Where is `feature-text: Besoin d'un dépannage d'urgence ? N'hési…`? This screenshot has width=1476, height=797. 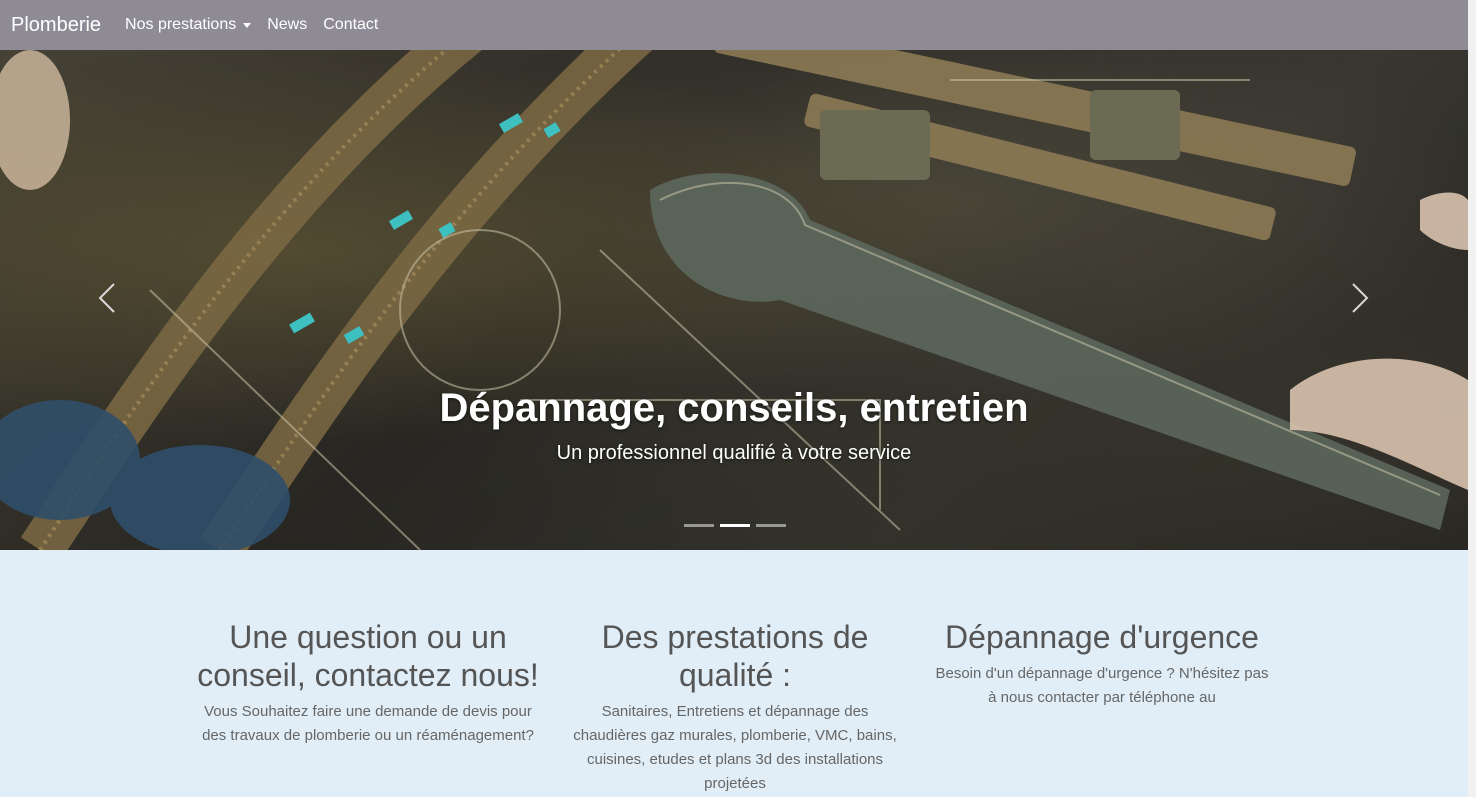
feature-text: Besoin d'un dépannage d'urgence ? N'hési… is located at coordinates (1102, 685).